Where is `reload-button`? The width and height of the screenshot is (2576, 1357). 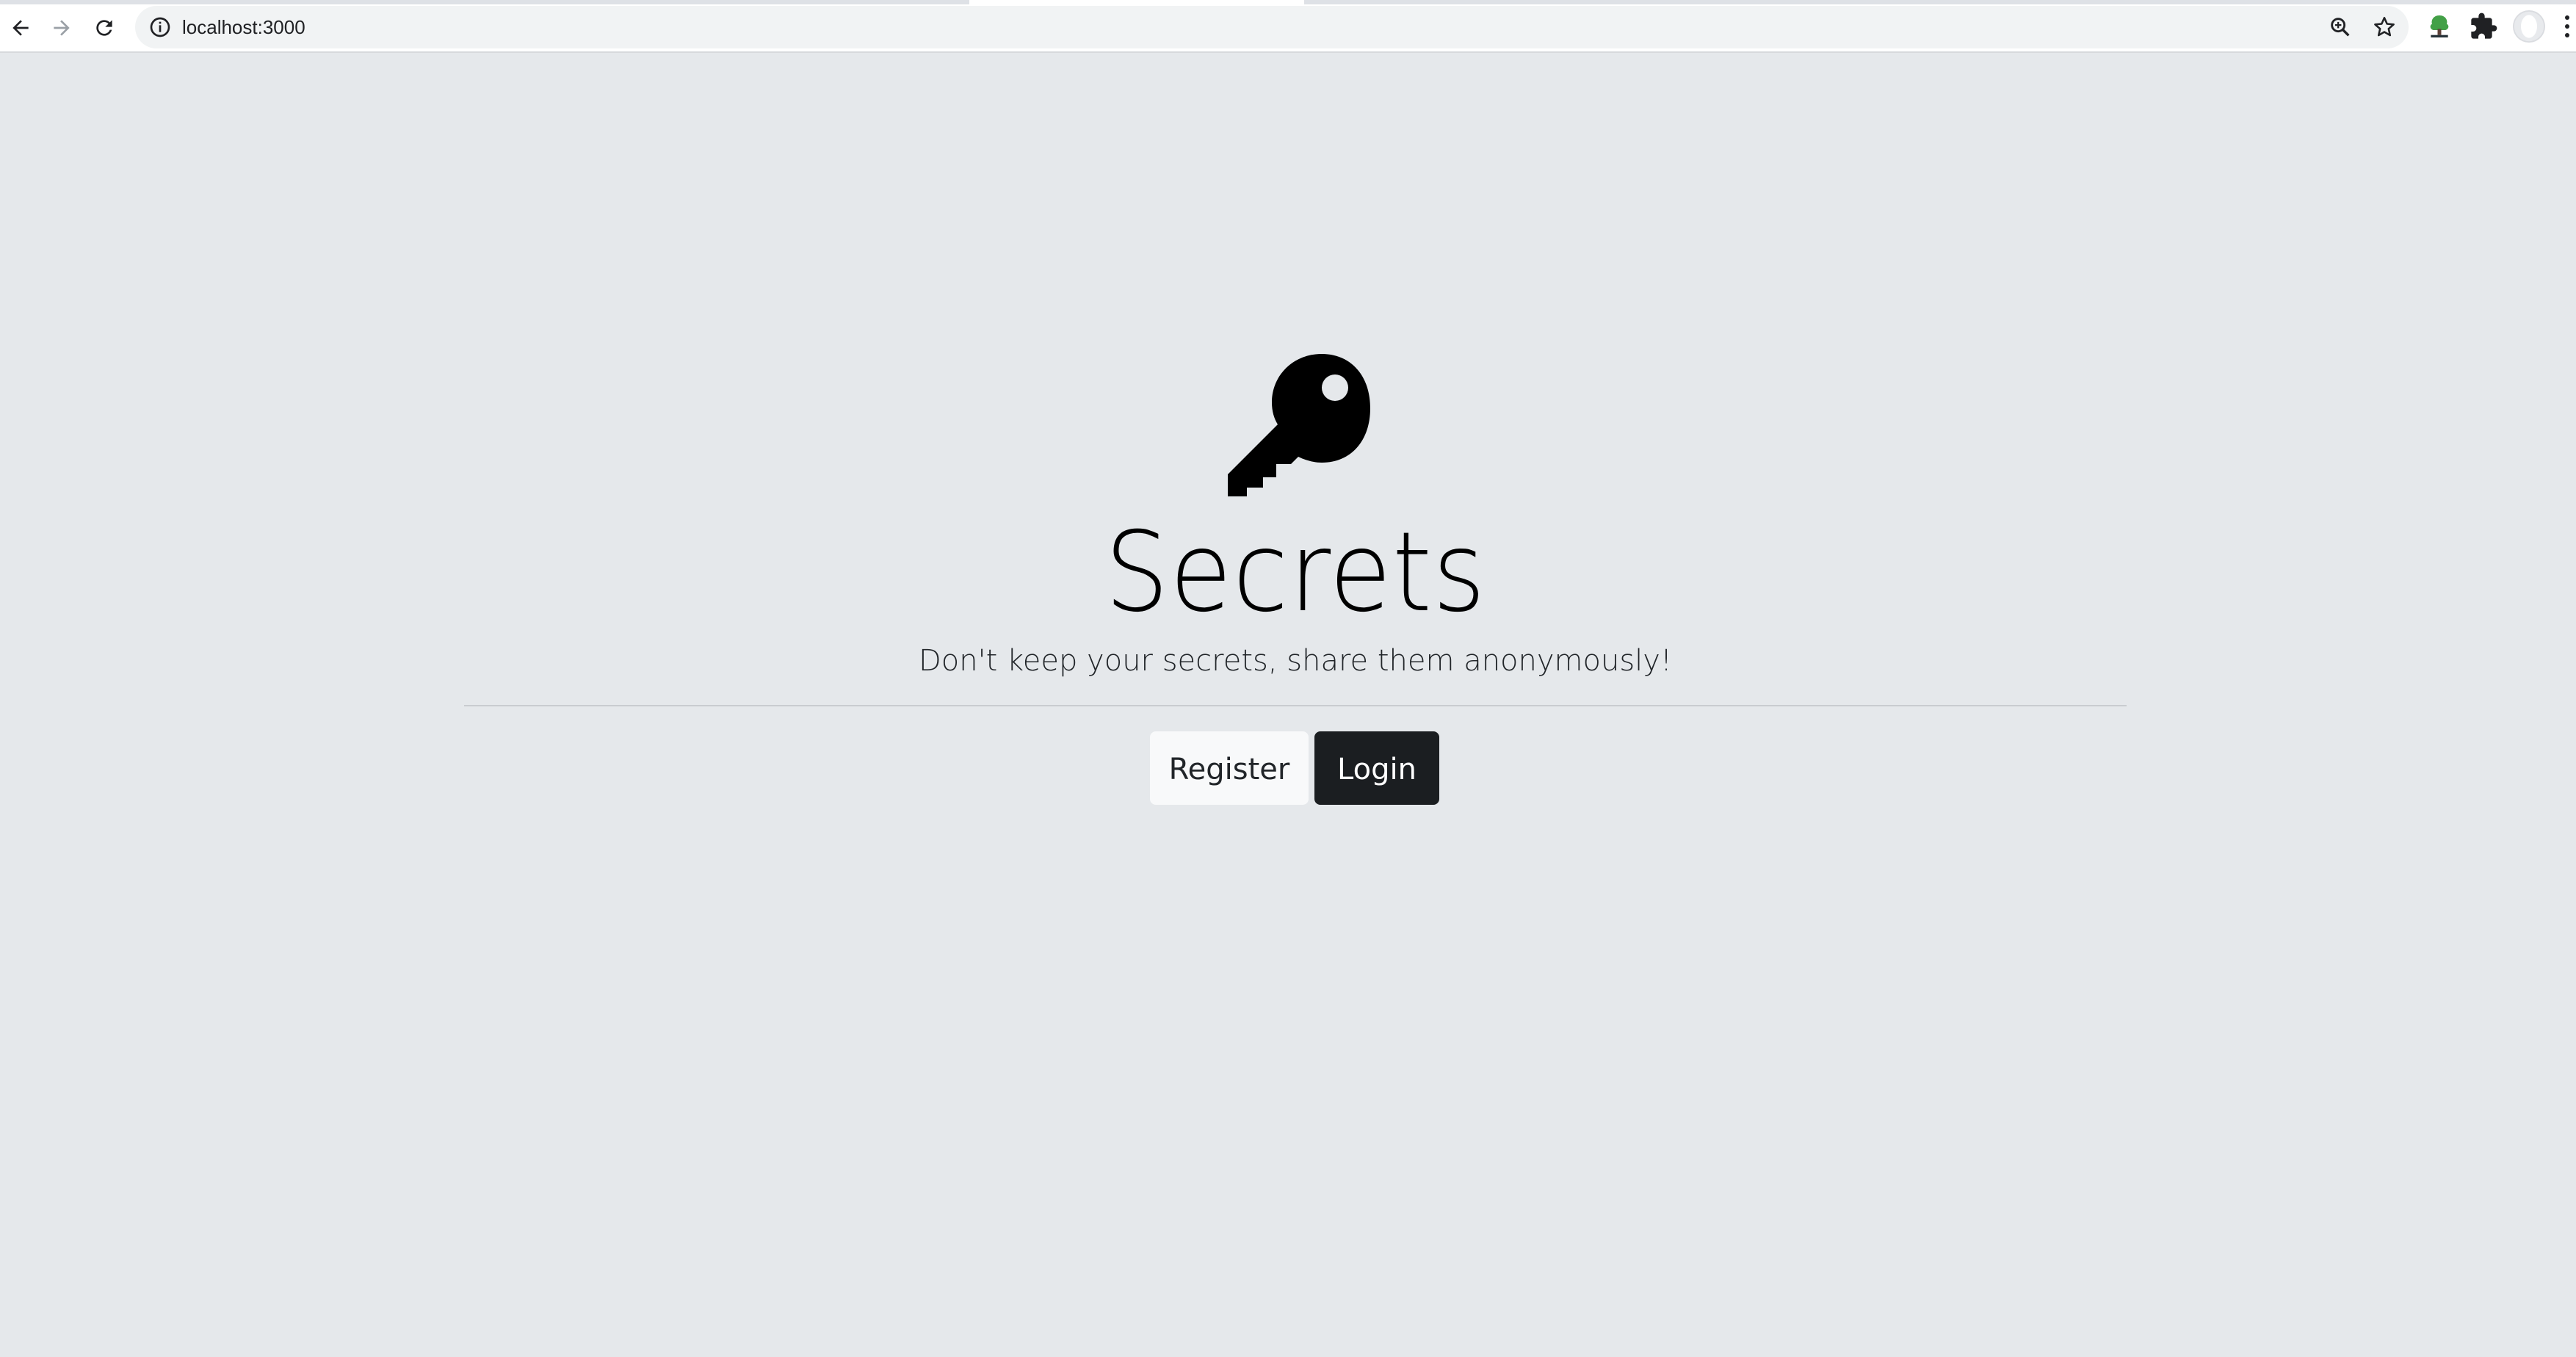
reload-button is located at coordinates (104, 28).